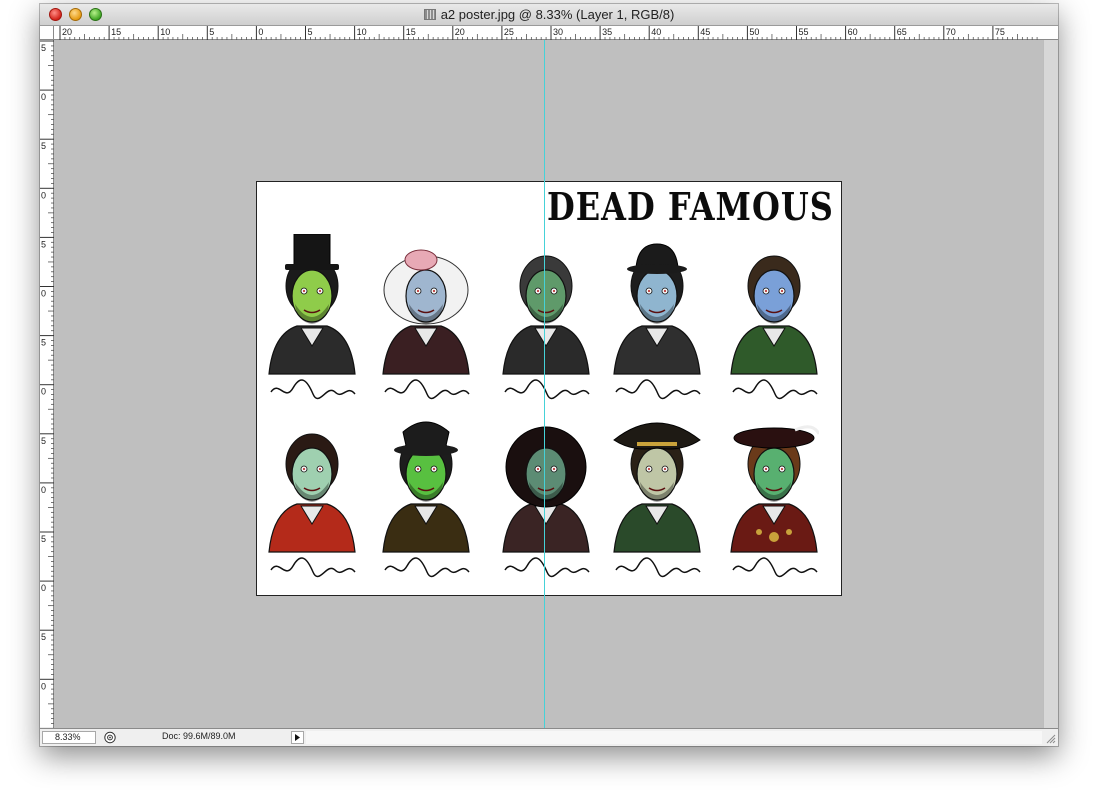 The image size is (1098, 800). Describe the element at coordinates (674, 737) in the screenshot. I see `horizontal-scrollbar` at that location.